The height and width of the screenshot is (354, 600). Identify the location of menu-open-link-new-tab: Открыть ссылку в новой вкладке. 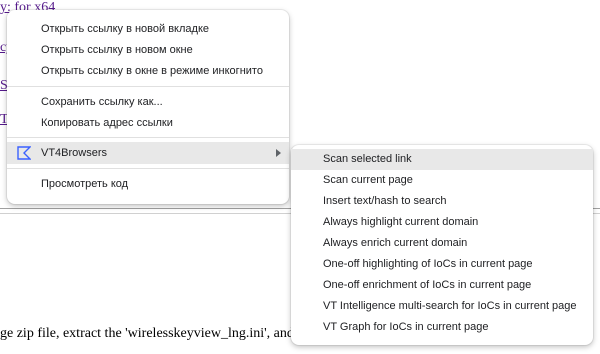
(148, 29).